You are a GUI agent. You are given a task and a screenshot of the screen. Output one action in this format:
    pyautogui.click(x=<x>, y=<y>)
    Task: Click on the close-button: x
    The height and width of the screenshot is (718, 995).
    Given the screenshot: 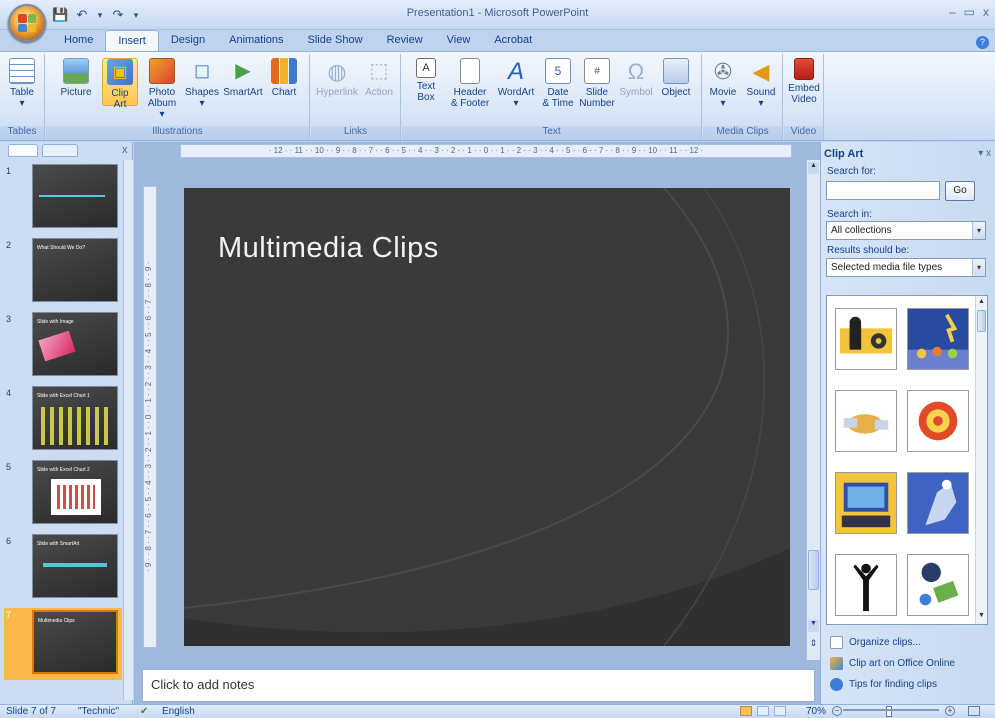 What is the action you would take?
    pyautogui.click(x=986, y=12)
    